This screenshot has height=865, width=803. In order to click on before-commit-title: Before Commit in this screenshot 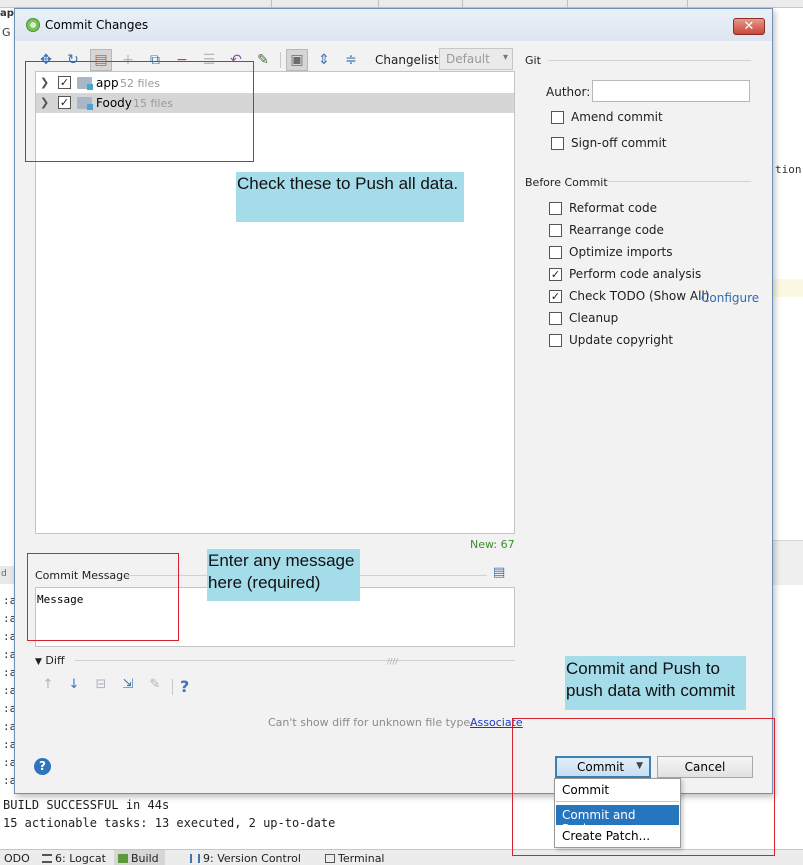, I will do `click(566, 182)`.